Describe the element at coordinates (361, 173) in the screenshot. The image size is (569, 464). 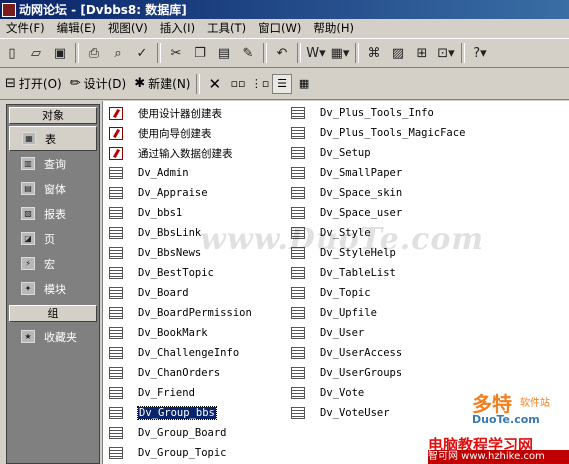
I see `list-item-label: Dv_SmallPaper` at that location.